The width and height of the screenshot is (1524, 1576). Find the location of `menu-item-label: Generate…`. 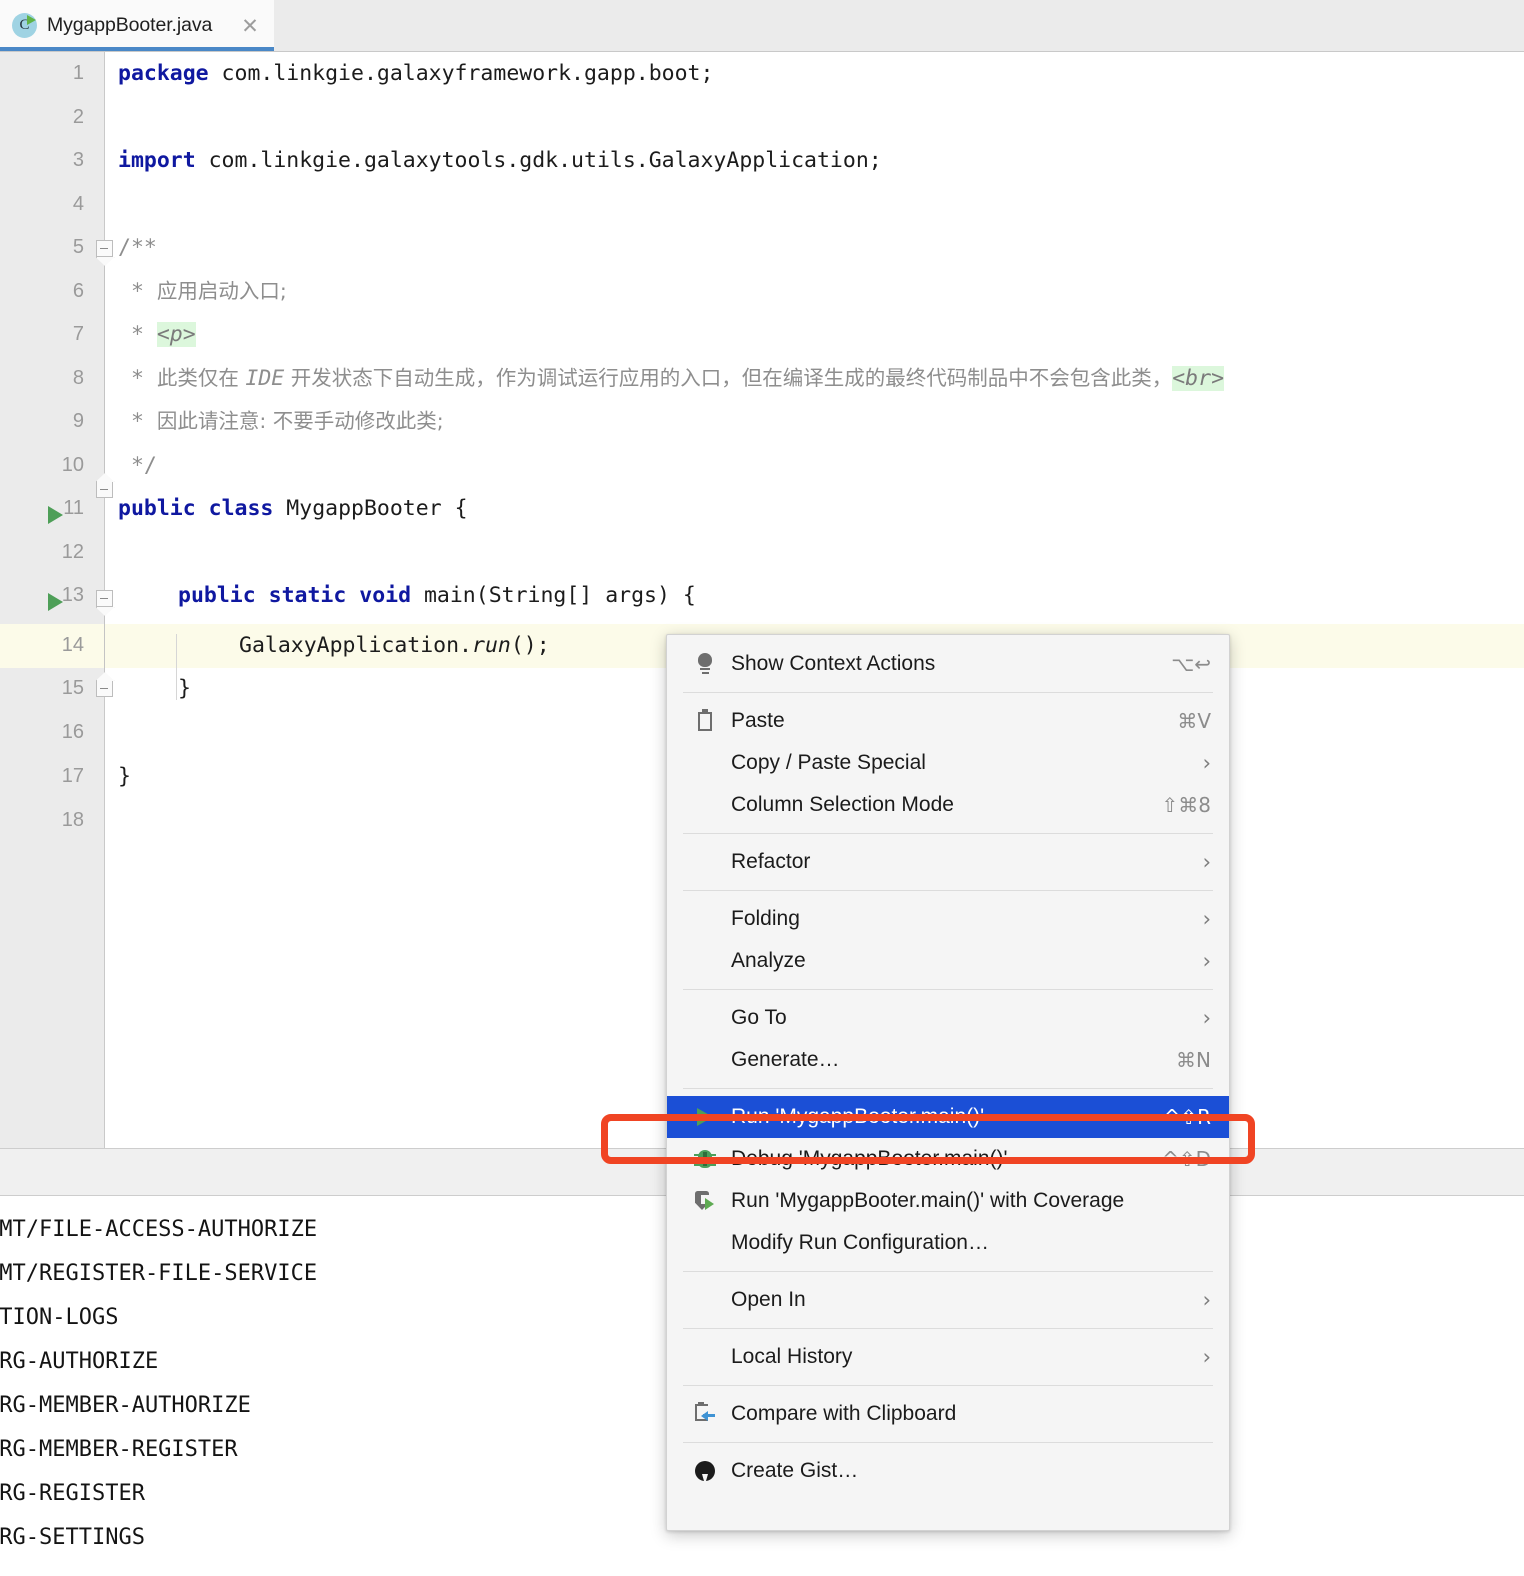

menu-item-label: Generate… is located at coordinates (785, 1059).